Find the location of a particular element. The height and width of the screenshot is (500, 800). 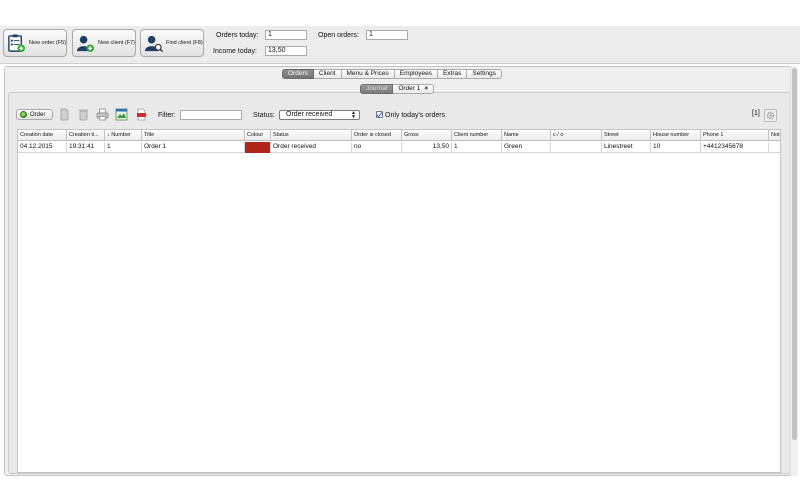

tab-menu-prices: Menu & Prices is located at coordinates (368, 74).